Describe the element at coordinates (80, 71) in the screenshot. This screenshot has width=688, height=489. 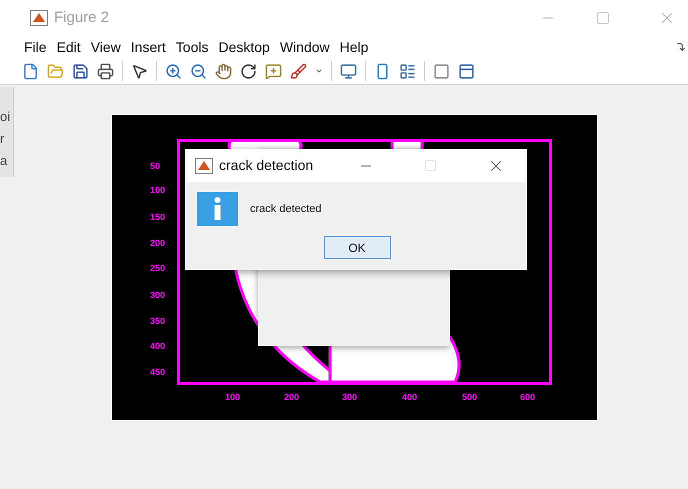
I see `save-icon` at that location.